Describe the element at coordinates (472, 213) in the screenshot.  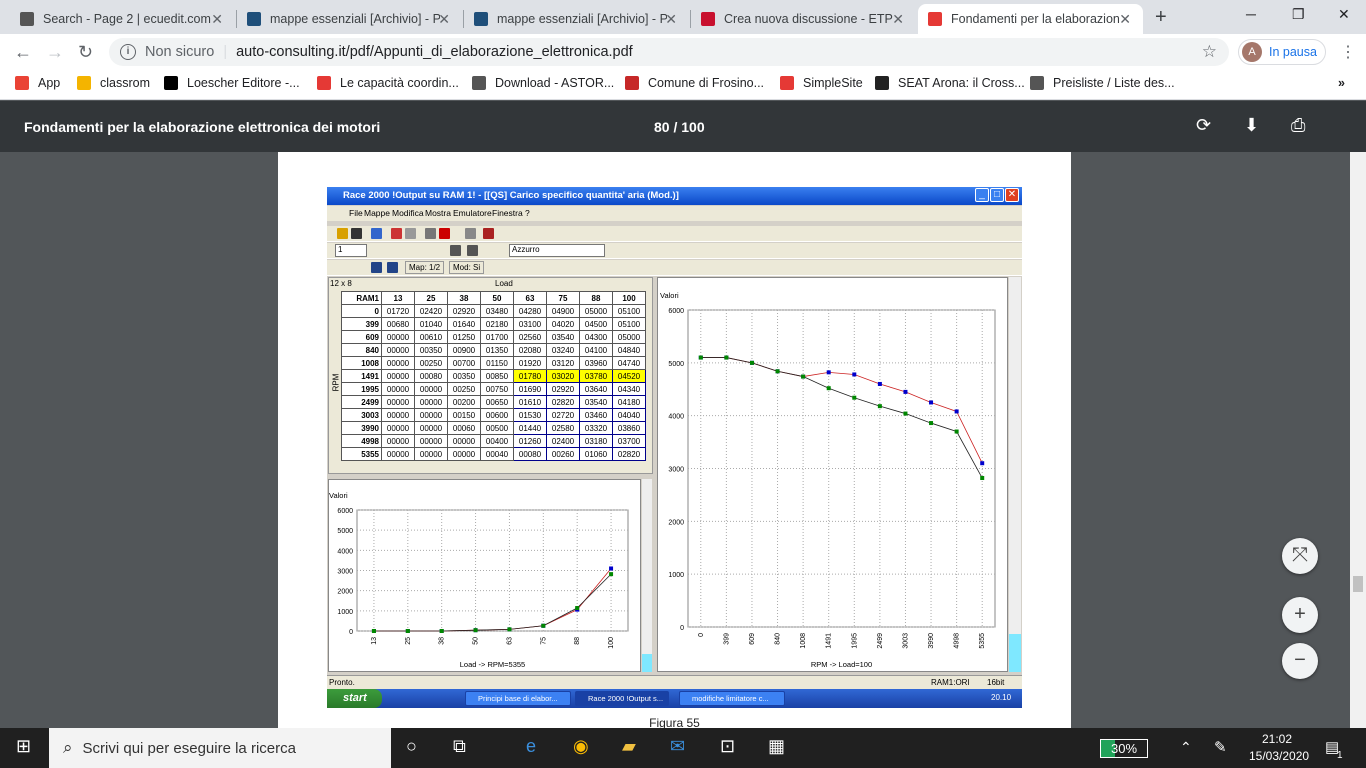
I see `menu-emulatore: Emulatore` at that location.